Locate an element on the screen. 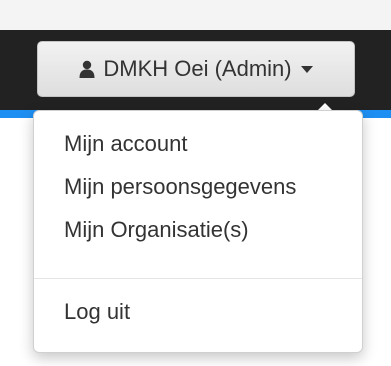 The width and height of the screenshot is (391, 366). top-strip is located at coordinates (195, 15).